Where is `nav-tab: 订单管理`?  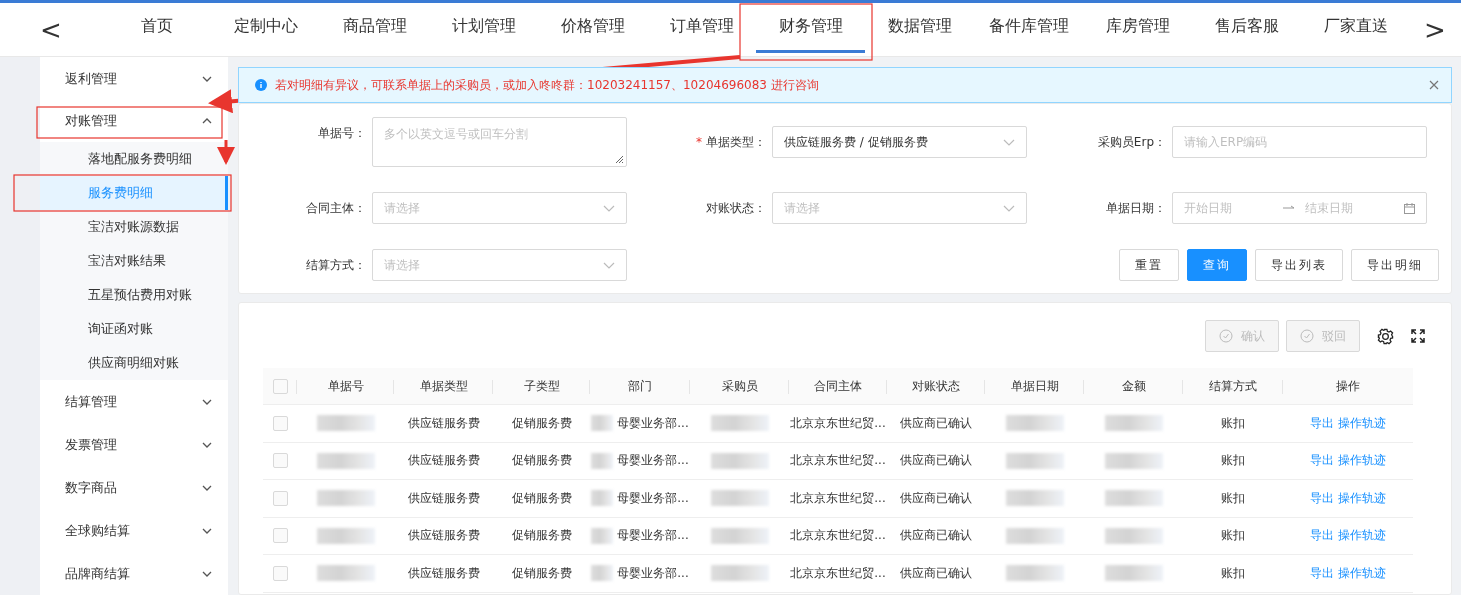 nav-tab: 订单管理 is located at coordinates (701, 28).